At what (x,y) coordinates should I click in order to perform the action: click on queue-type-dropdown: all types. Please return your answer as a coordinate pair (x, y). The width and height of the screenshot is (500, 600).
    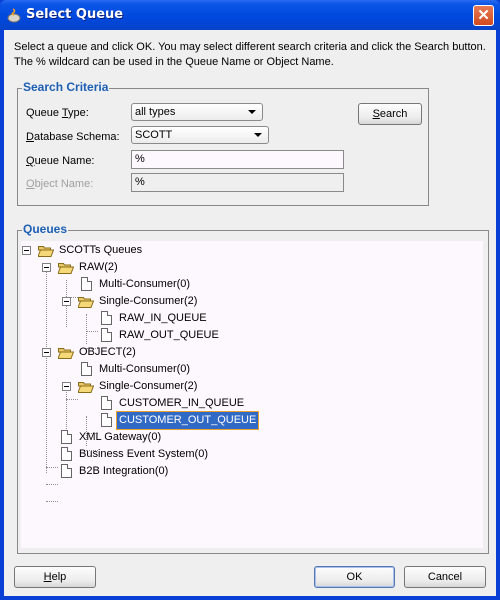
    Looking at the image, I should click on (197, 112).